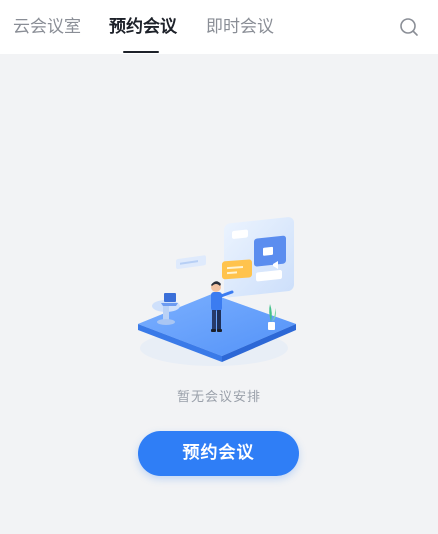 This screenshot has width=438, height=534. I want to click on active-tab-indicator, so click(141, 52).